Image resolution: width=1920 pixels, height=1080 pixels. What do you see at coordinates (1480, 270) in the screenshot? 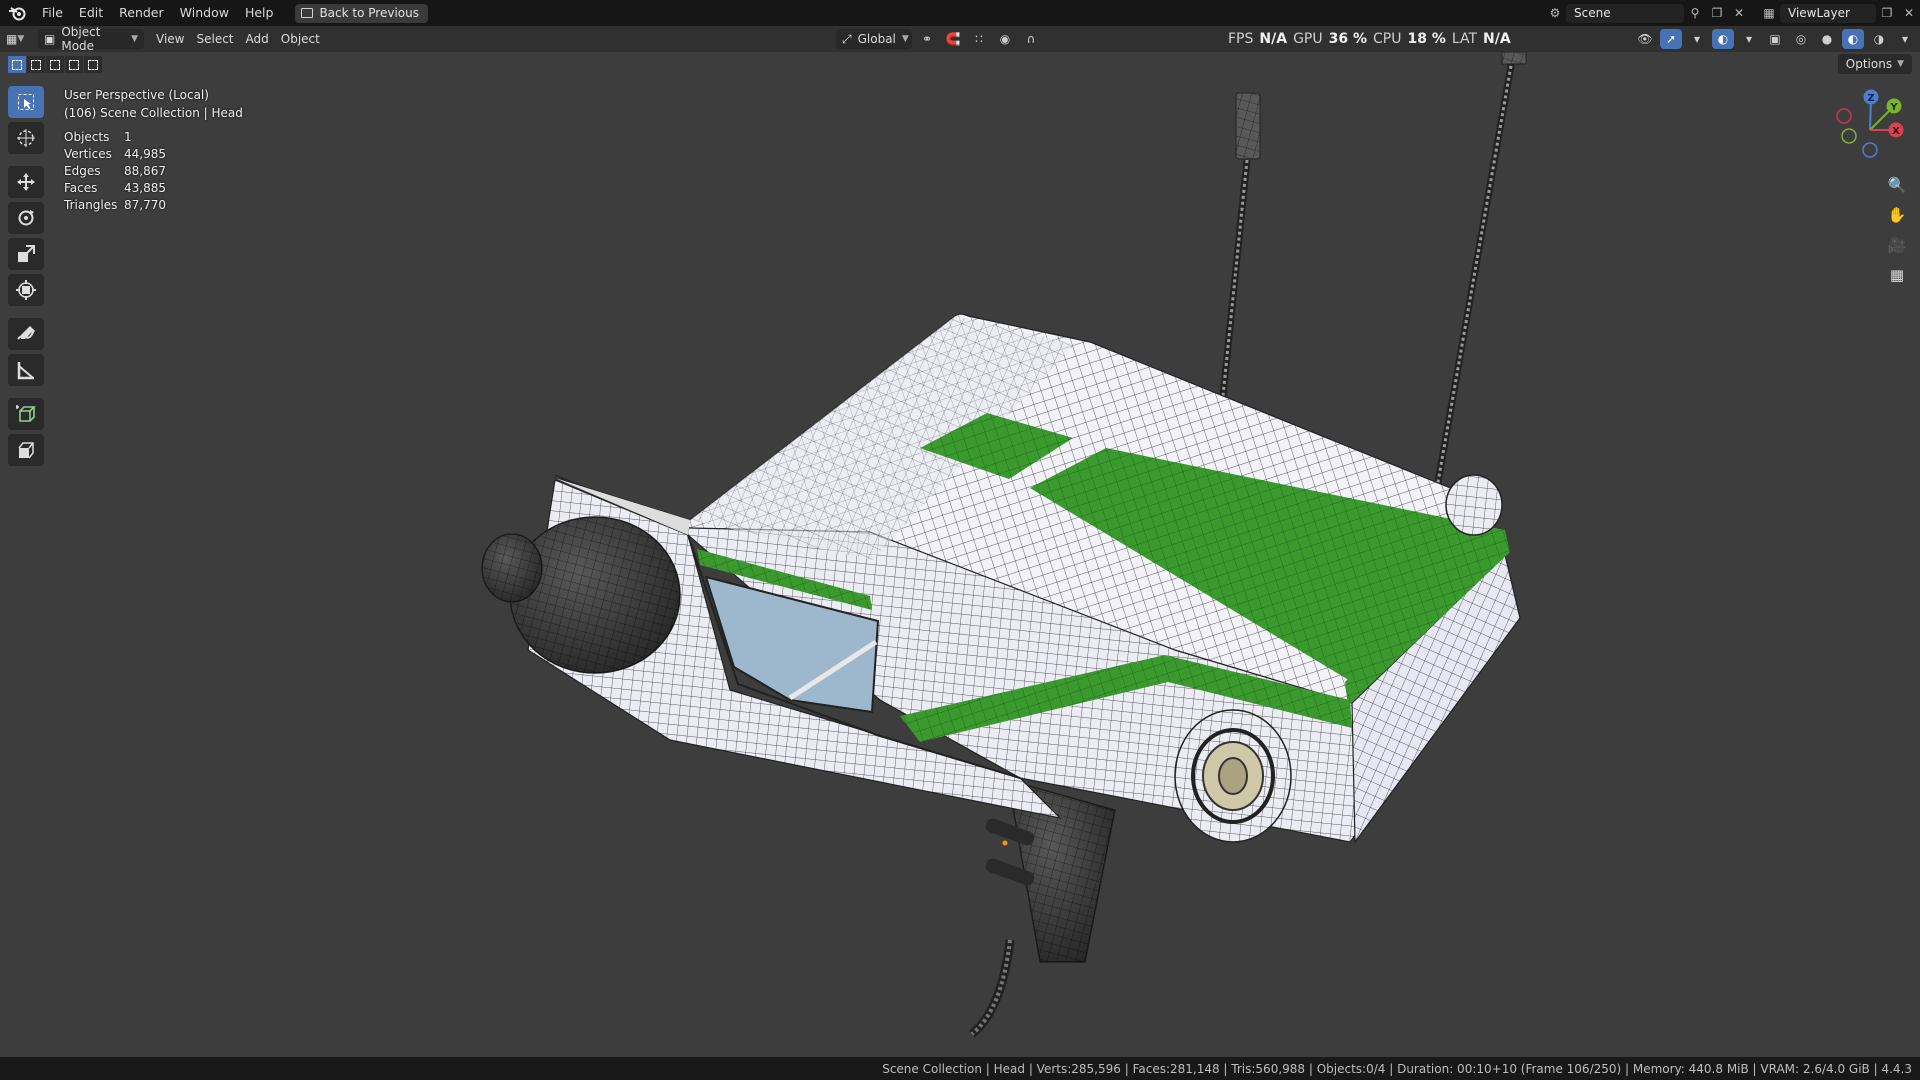
I see `antenna-right` at bounding box center [1480, 270].